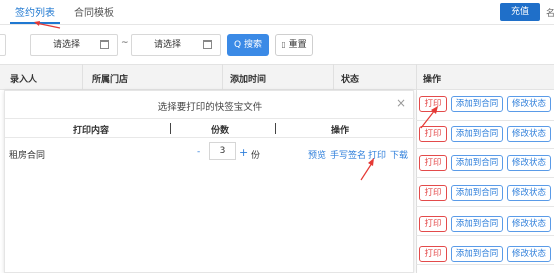 Image resolution: width=554 pixels, height=273 pixels. What do you see at coordinates (94, 11) in the screenshot?
I see `tab-contract-template: 合同模板` at bounding box center [94, 11].